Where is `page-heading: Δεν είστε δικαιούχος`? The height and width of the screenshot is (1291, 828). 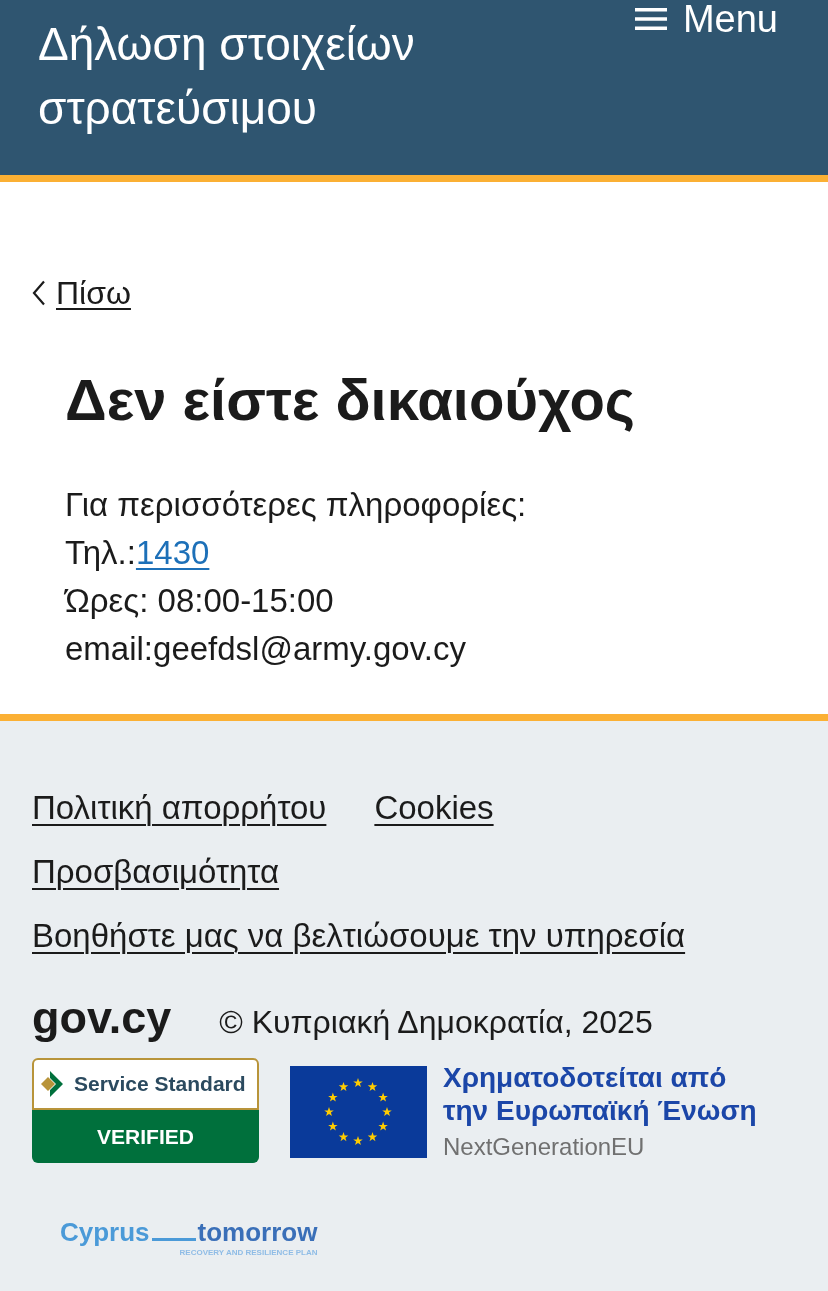
page-heading: Δεν είστε δικαιούχος is located at coordinates (350, 400).